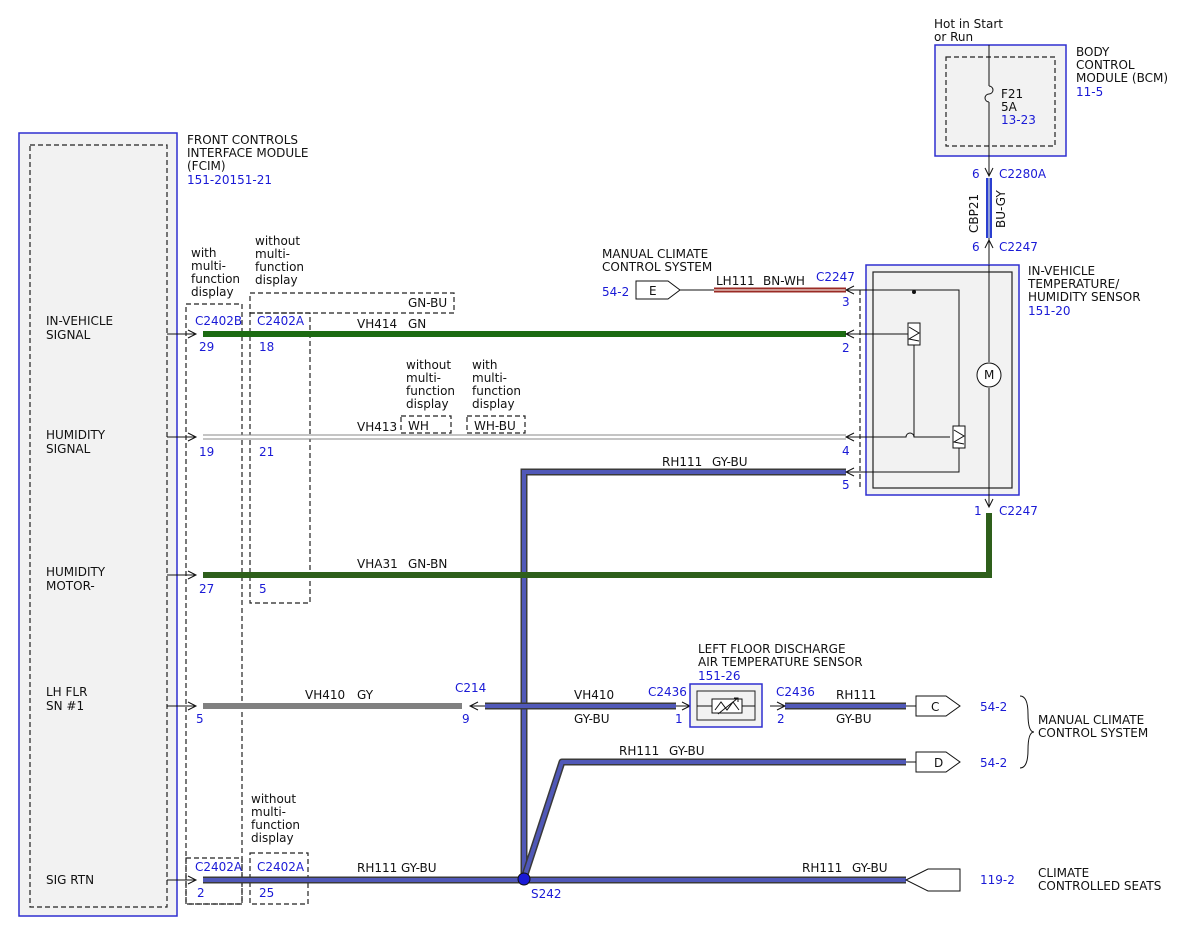 The image size is (1200, 927). Describe the element at coordinates (206, 166) in the screenshot. I see `fcim-title-3: (FCIM)` at that location.